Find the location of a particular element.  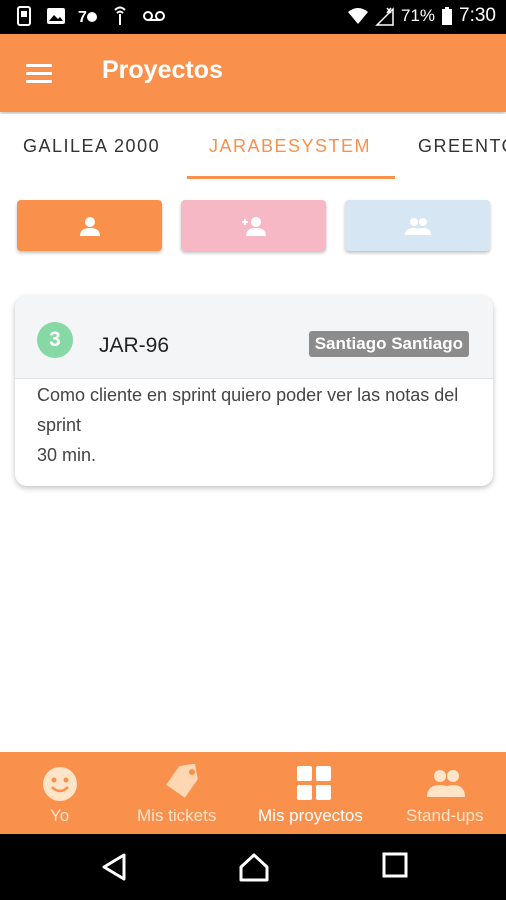

battery-icon is located at coordinates (447, 16).